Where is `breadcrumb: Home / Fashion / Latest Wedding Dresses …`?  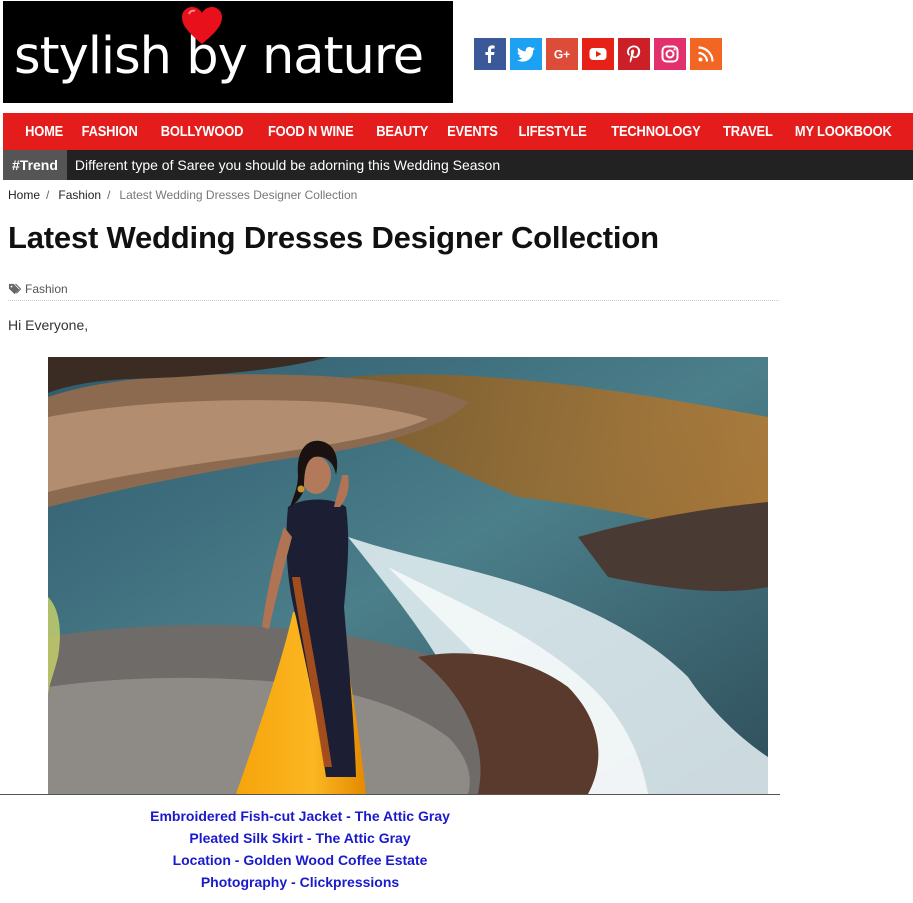
breadcrumb: Home / Fashion / Latest Wedding Dresses … is located at coordinates (182, 195).